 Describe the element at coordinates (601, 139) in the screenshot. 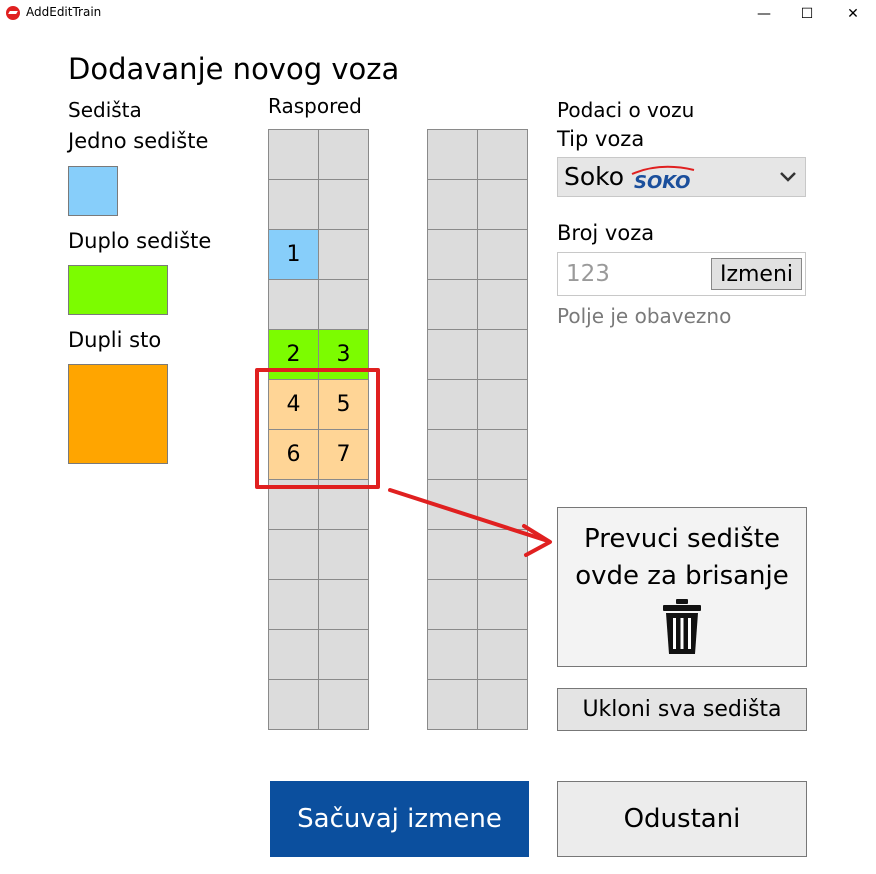

I see `train-type-label: Tip voza` at that location.